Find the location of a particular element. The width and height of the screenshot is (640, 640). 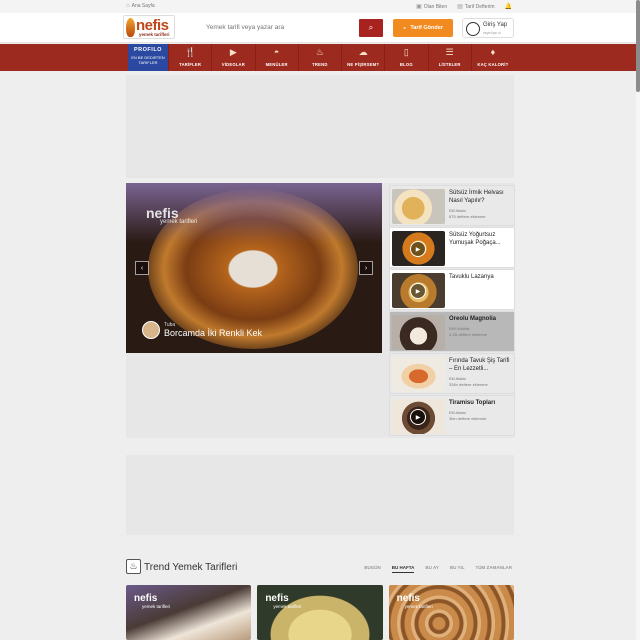

avatar is located at coordinates (151, 330).